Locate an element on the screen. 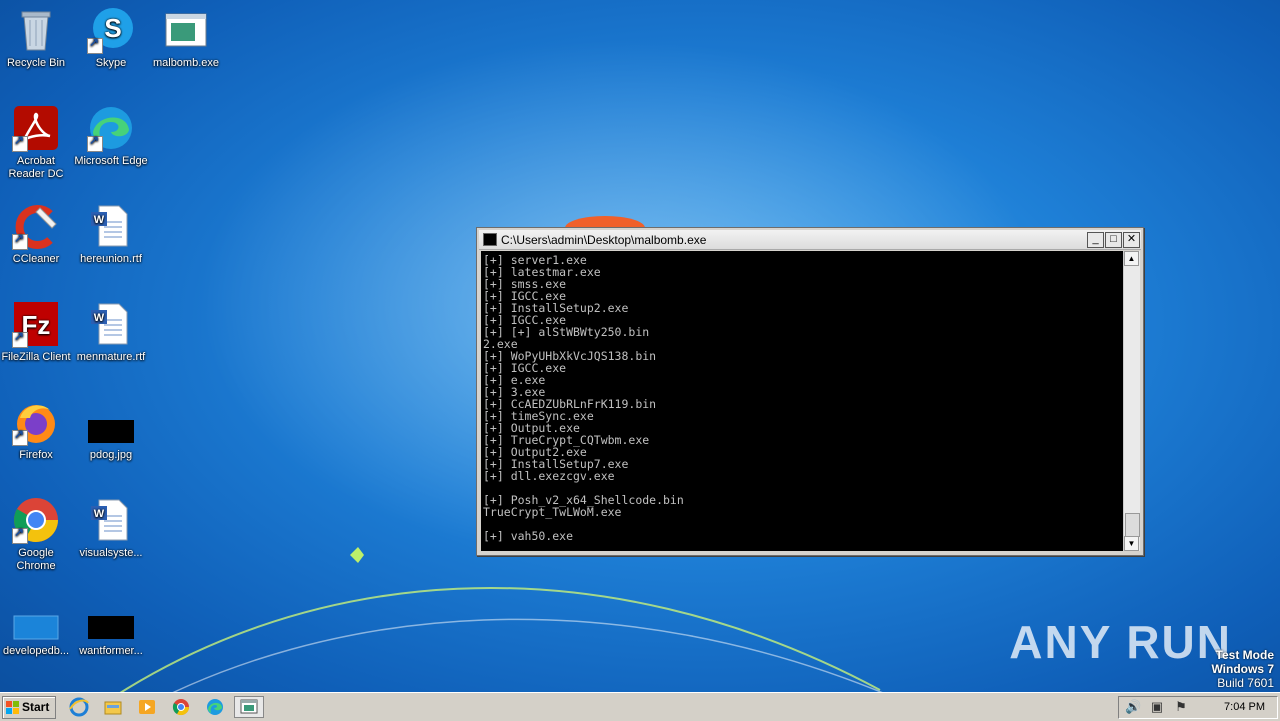 Image resolution: width=1280 pixels, height=721 pixels. recycle-bin-icon is located at coordinates (36, 30).